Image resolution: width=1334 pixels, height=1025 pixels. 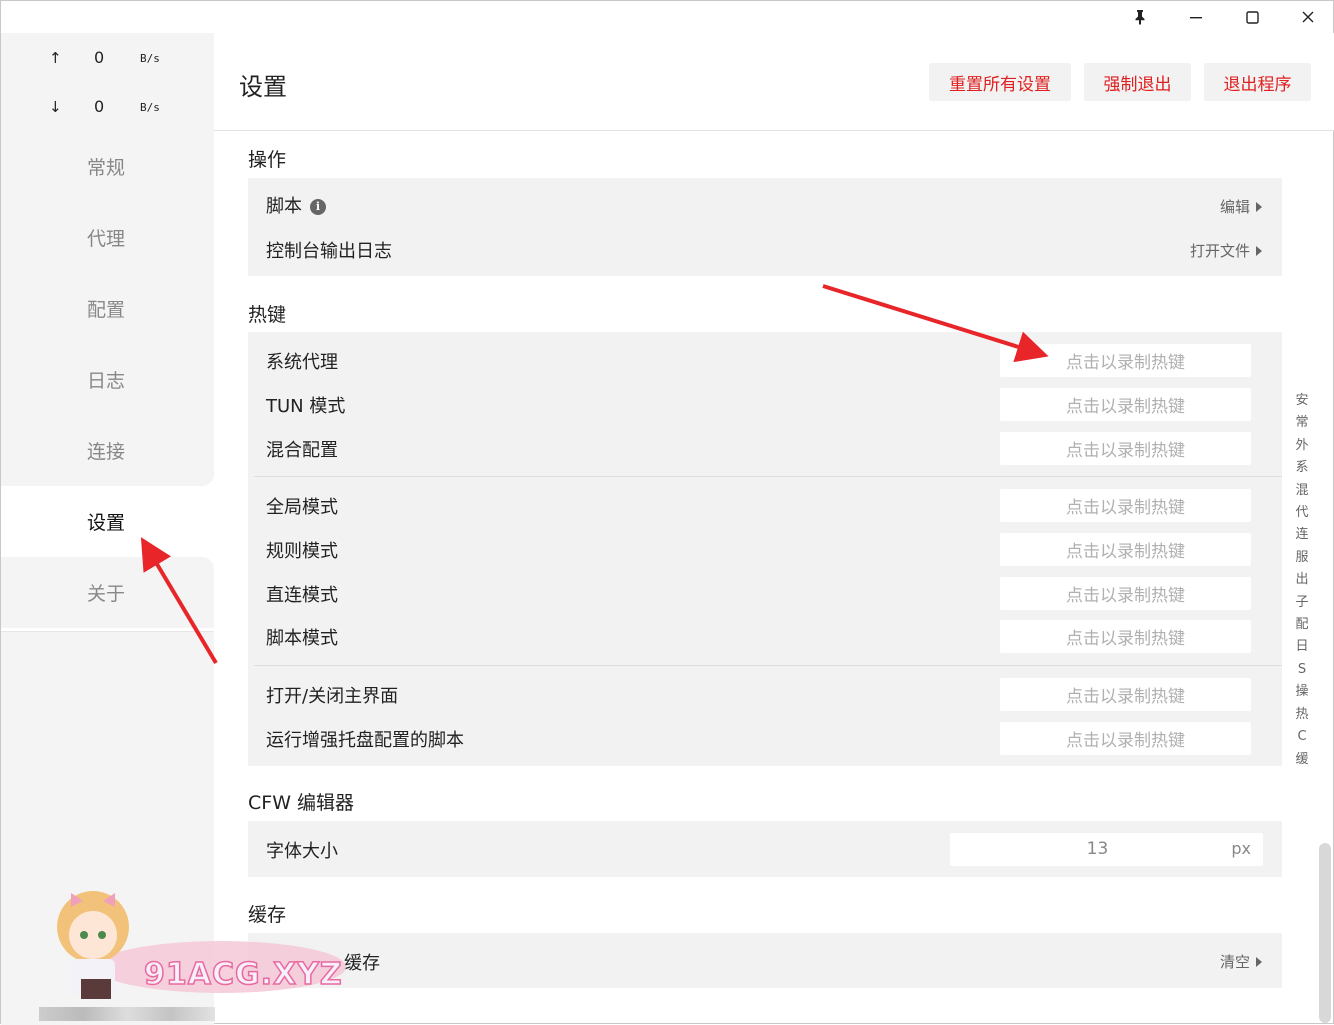 What do you see at coordinates (1226, 250) in the screenshot?
I see `open-file-link: 打开文件` at bounding box center [1226, 250].